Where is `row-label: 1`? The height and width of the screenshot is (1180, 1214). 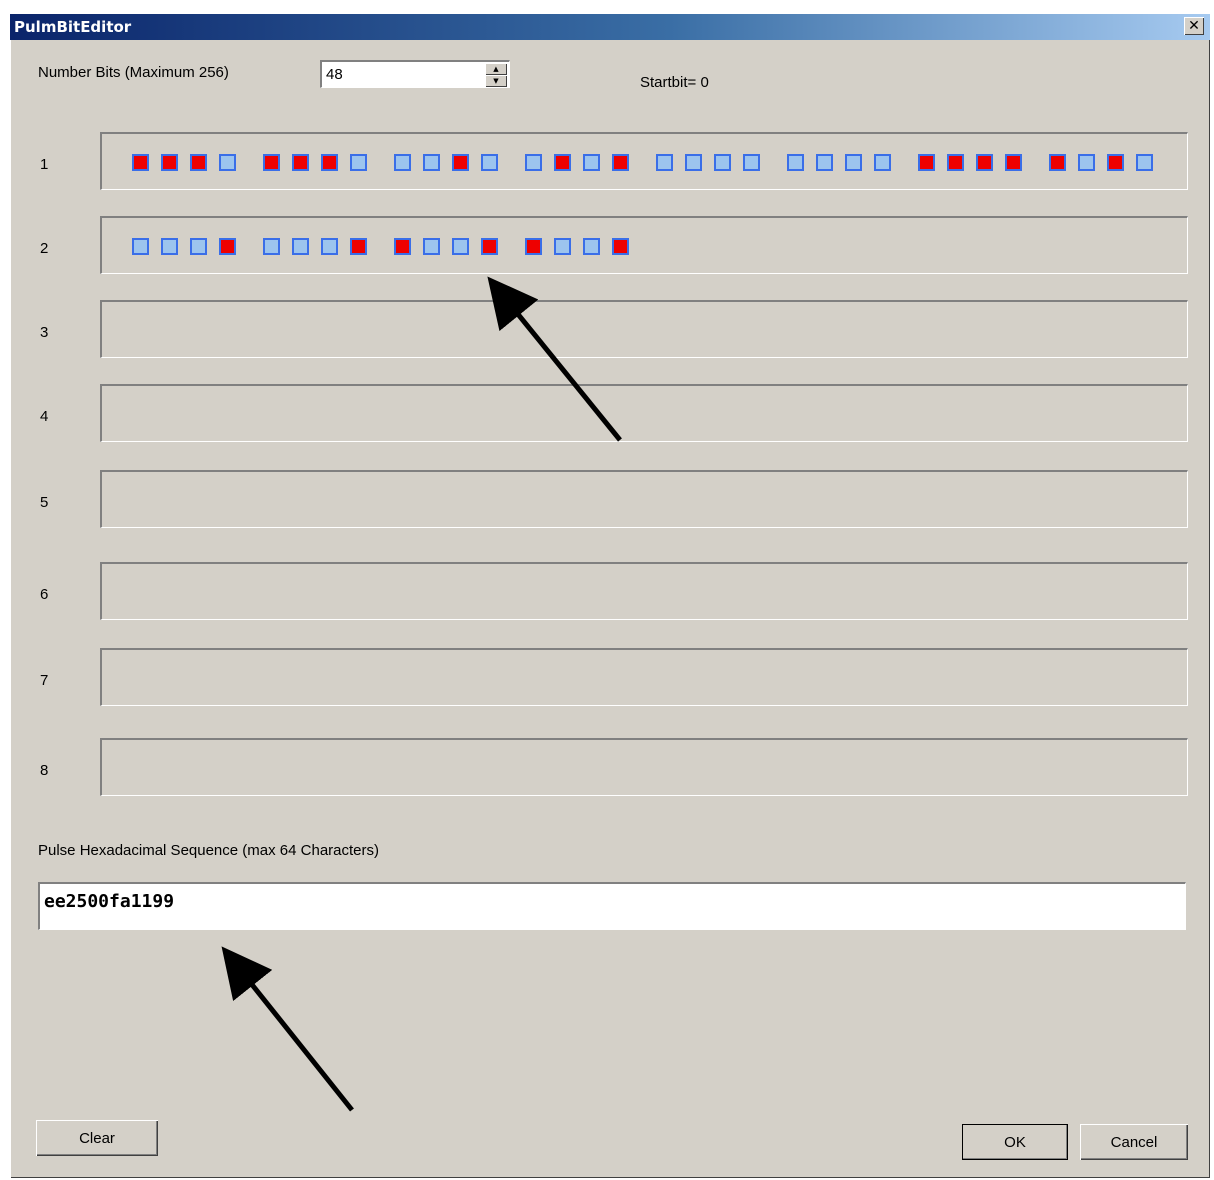 row-label: 1 is located at coordinates (44, 164).